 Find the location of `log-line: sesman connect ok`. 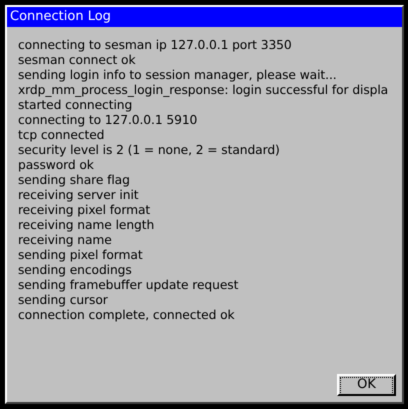

log-line: sesman connect ok is located at coordinates (77, 60).